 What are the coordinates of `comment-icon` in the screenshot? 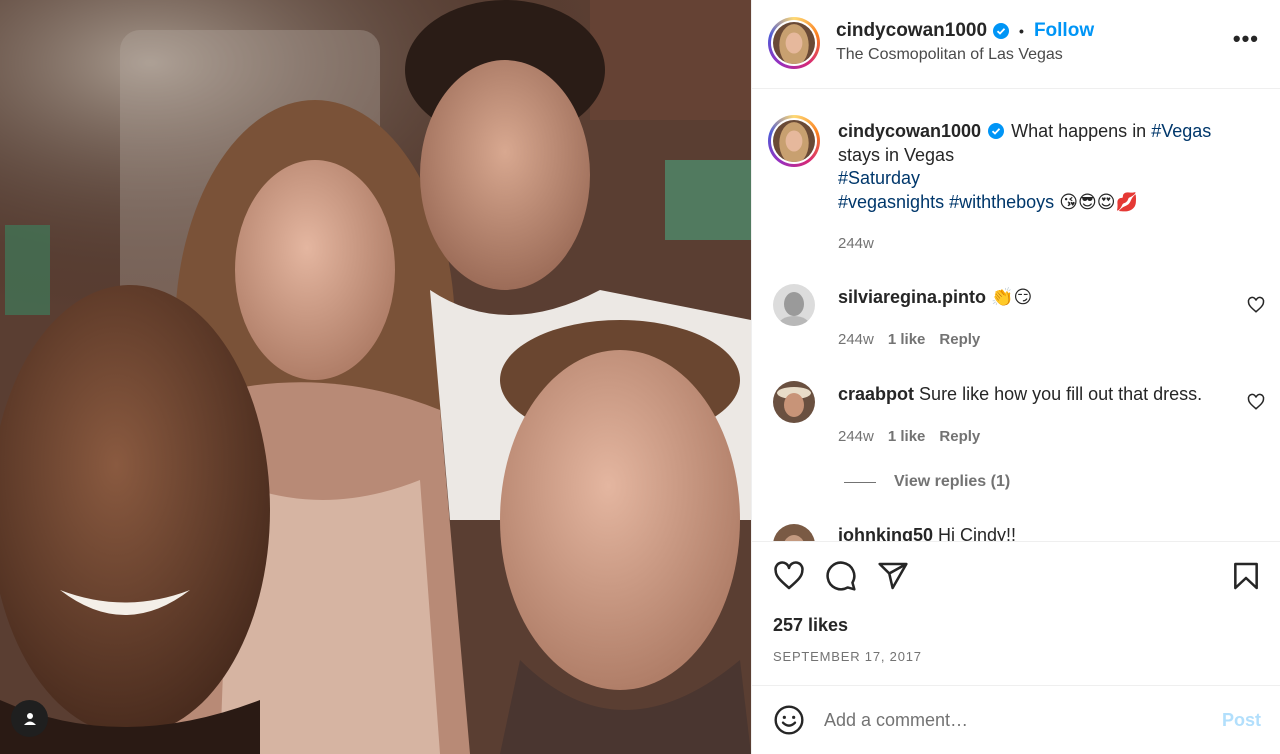 It's located at (841, 576).